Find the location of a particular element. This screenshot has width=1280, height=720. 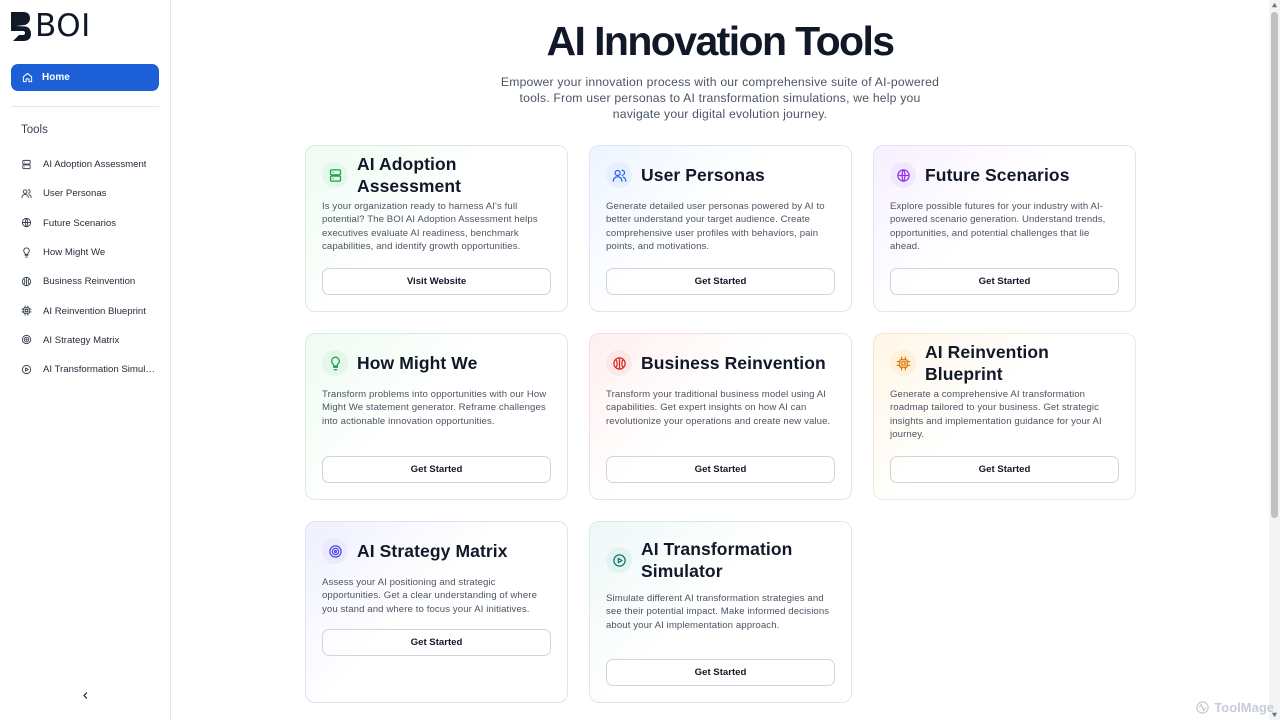

sidebar-item-ai-transformation-simulator: AI Transformation Simulator is located at coordinates (88, 369).